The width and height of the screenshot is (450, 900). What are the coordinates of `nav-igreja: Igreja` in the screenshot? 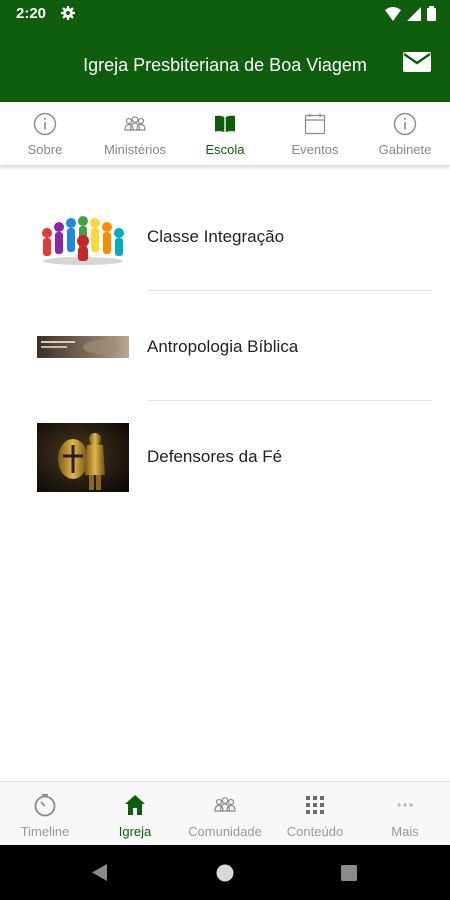 It's located at (135, 814).